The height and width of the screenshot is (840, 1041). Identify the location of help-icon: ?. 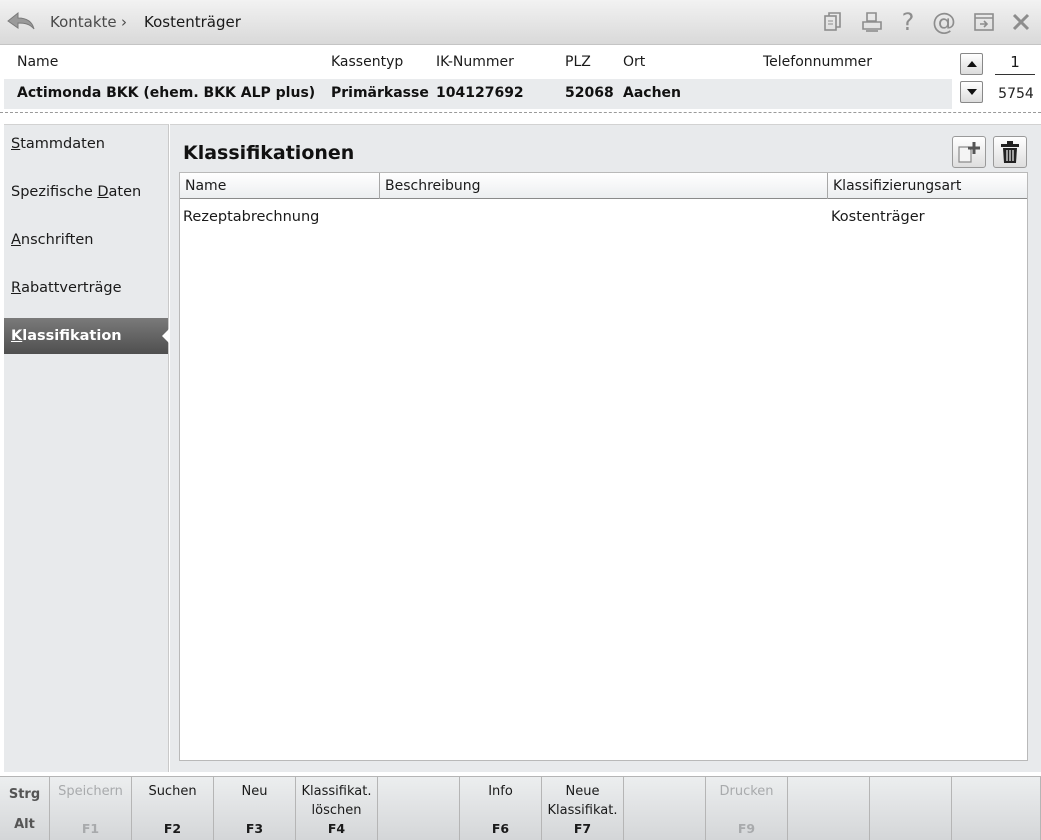
(908, 22).